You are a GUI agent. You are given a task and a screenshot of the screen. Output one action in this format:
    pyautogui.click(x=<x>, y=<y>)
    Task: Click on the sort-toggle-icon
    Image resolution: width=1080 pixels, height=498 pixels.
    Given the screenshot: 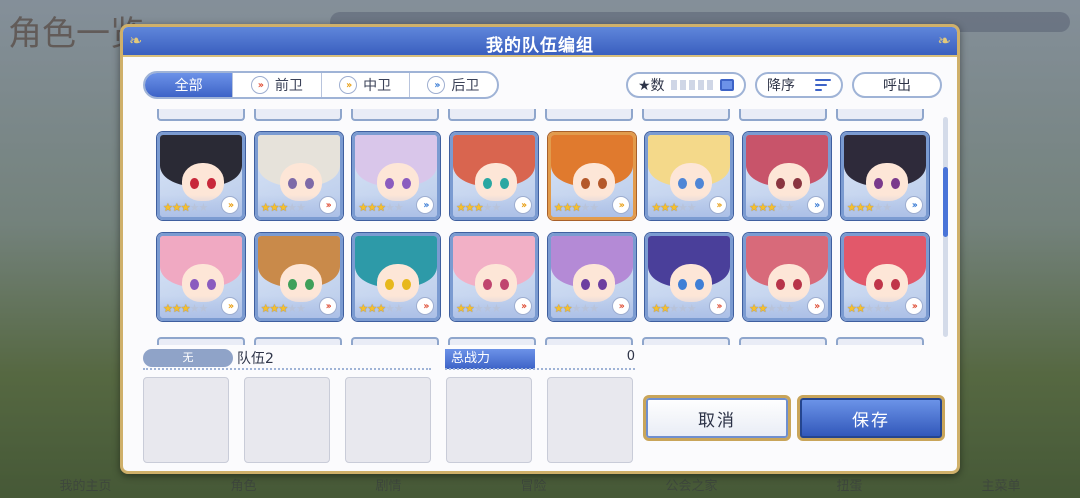 What is the action you would take?
    pyautogui.click(x=727, y=85)
    